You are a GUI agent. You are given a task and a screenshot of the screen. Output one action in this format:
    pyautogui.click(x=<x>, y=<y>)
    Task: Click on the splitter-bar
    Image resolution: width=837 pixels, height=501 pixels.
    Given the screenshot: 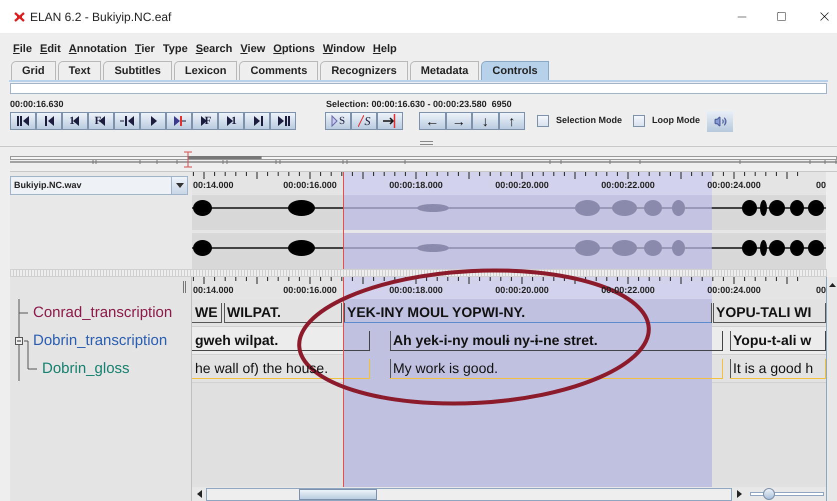 What is the action you would take?
    pyautogui.click(x=418, y=273)
    